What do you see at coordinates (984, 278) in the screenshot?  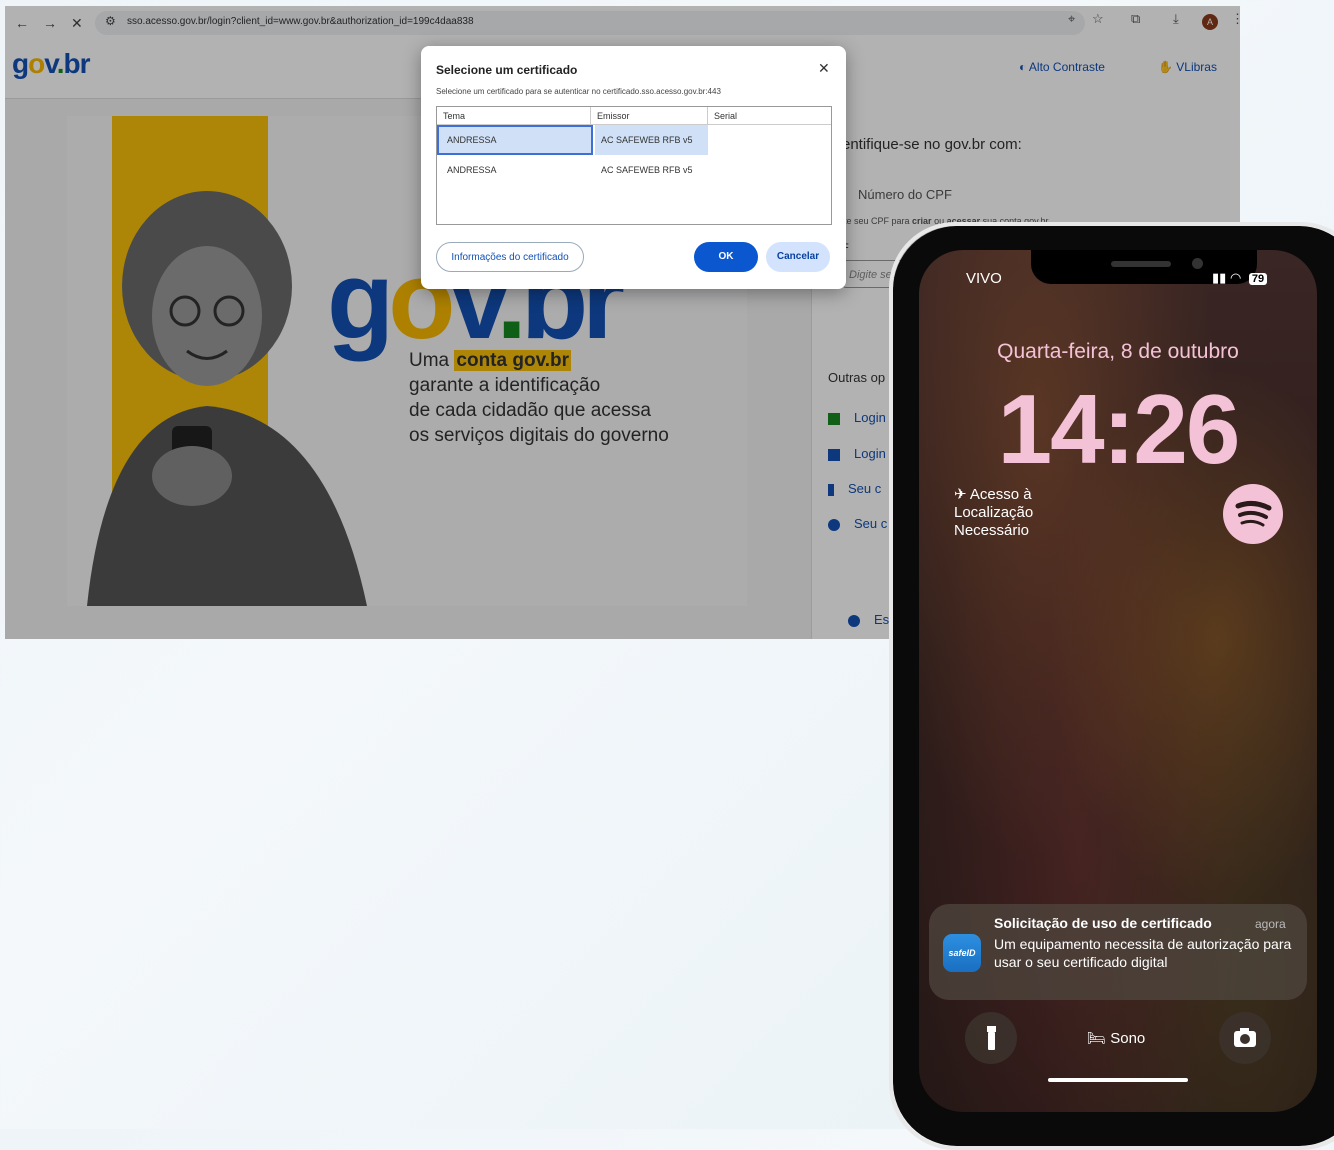 I see `carrier-label: VIVO` at bounding box center [984, 278].